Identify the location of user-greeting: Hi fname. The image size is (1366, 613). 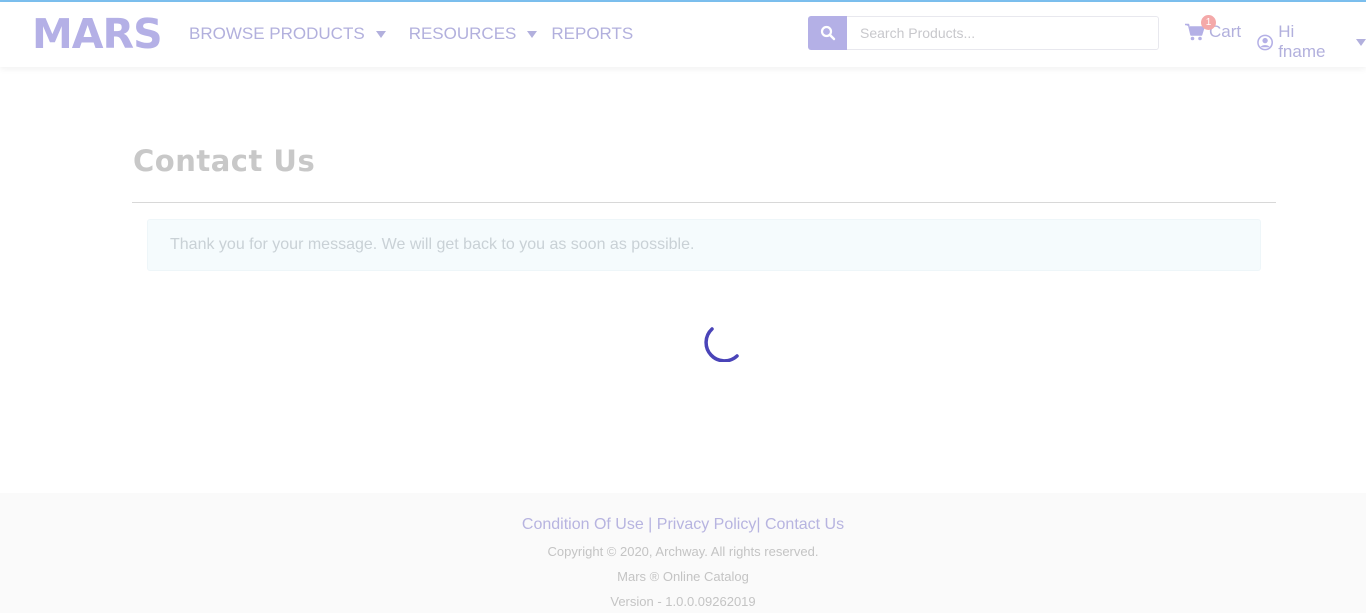
(1302, 41).